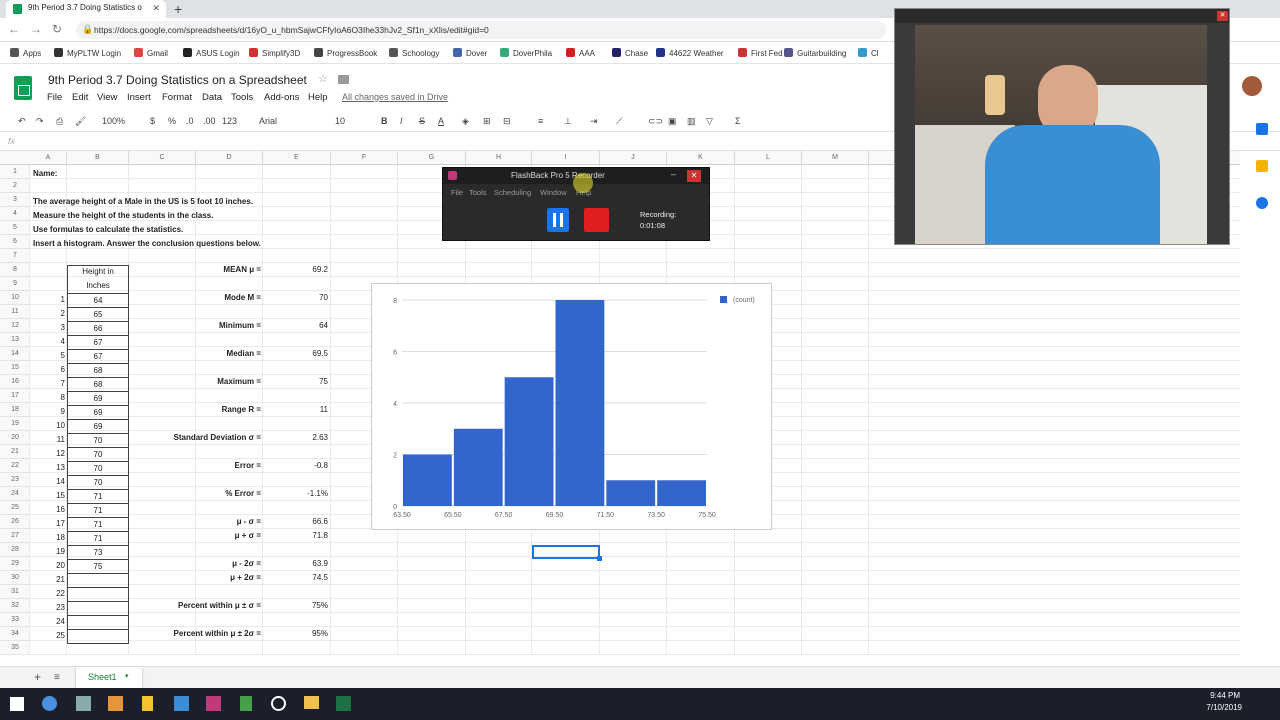 This screenshot has height=720, width=1280. What do you see at coordinates (323, 78) in the screenshot?
I see `star-icon: ☆` at bounding box center [323, 78].